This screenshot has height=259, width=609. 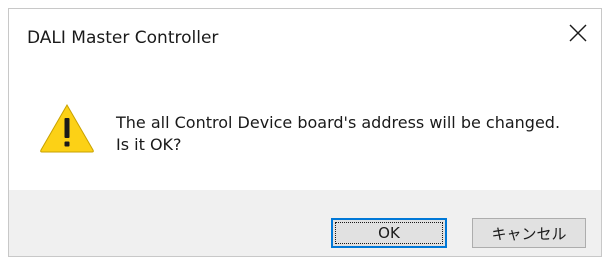 I want to click on warning-icon, so click(x=67, y=128).